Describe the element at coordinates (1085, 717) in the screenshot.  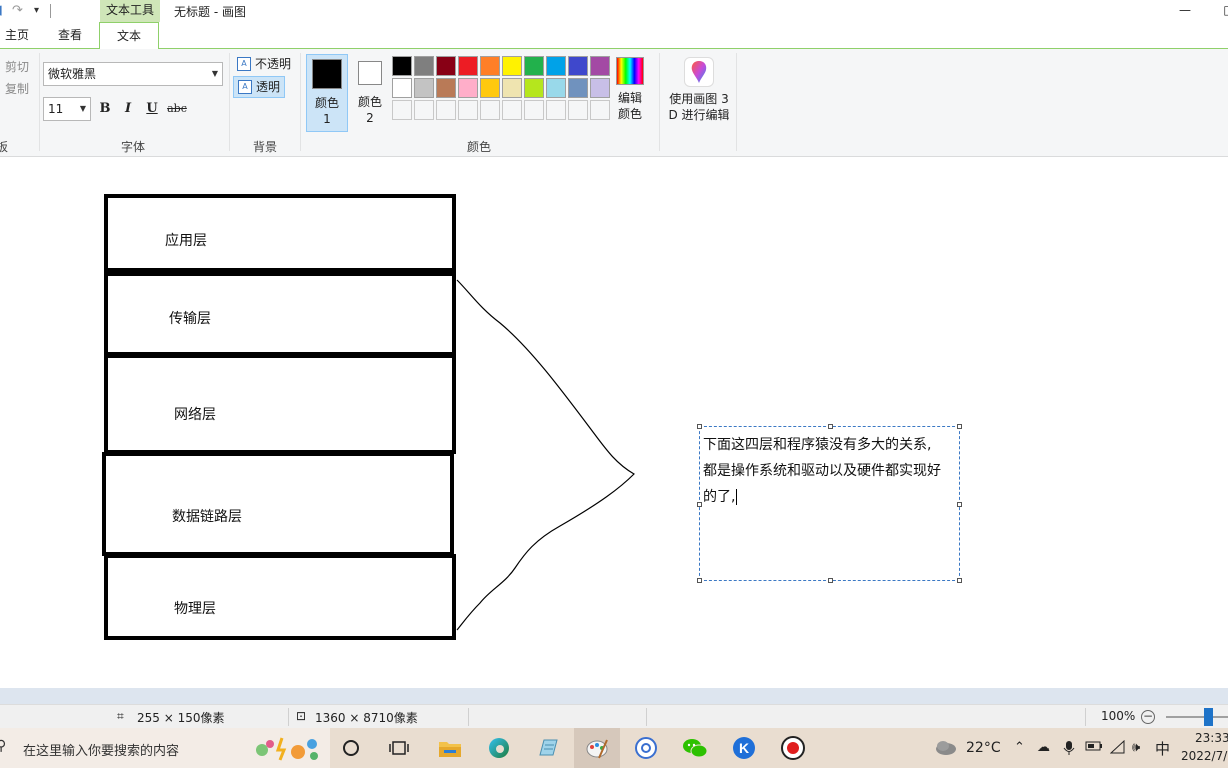
I see `status-divider` at that location.